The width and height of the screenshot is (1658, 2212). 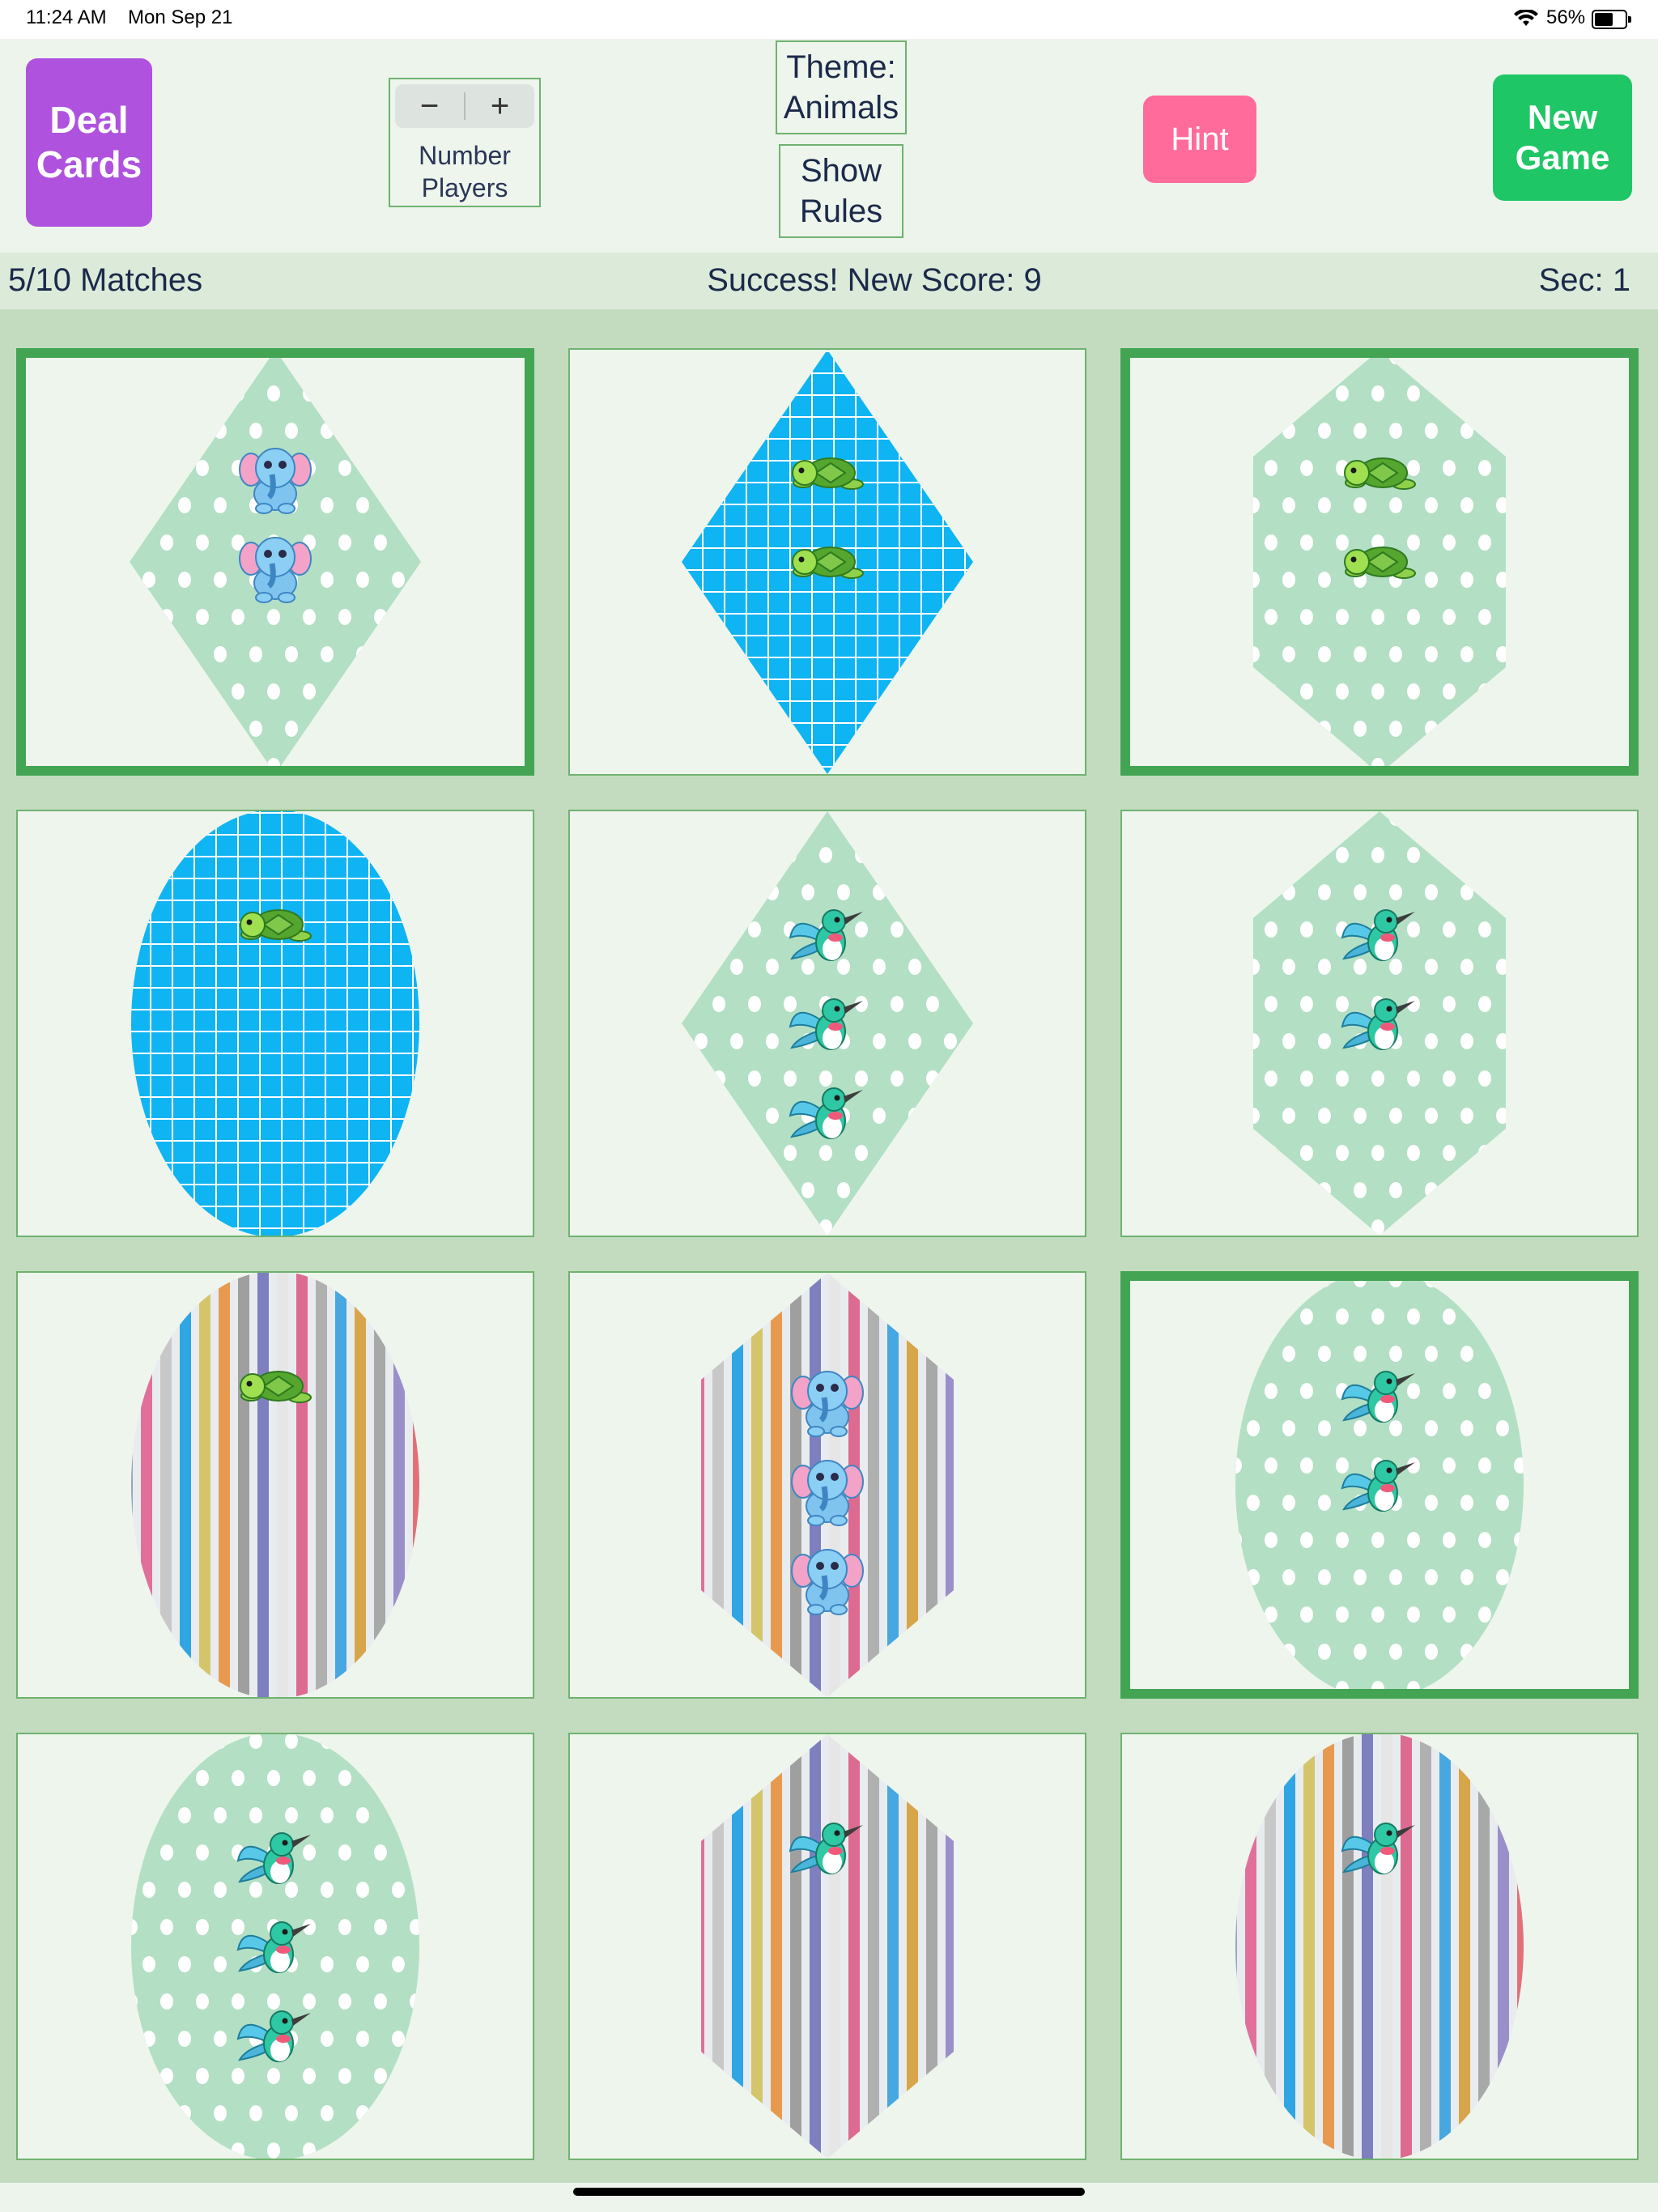 What do you see at coordinates (180, 17) in the screenshot?
I see `status-date: Mon Sep 21` at bounding box center [180, 17].